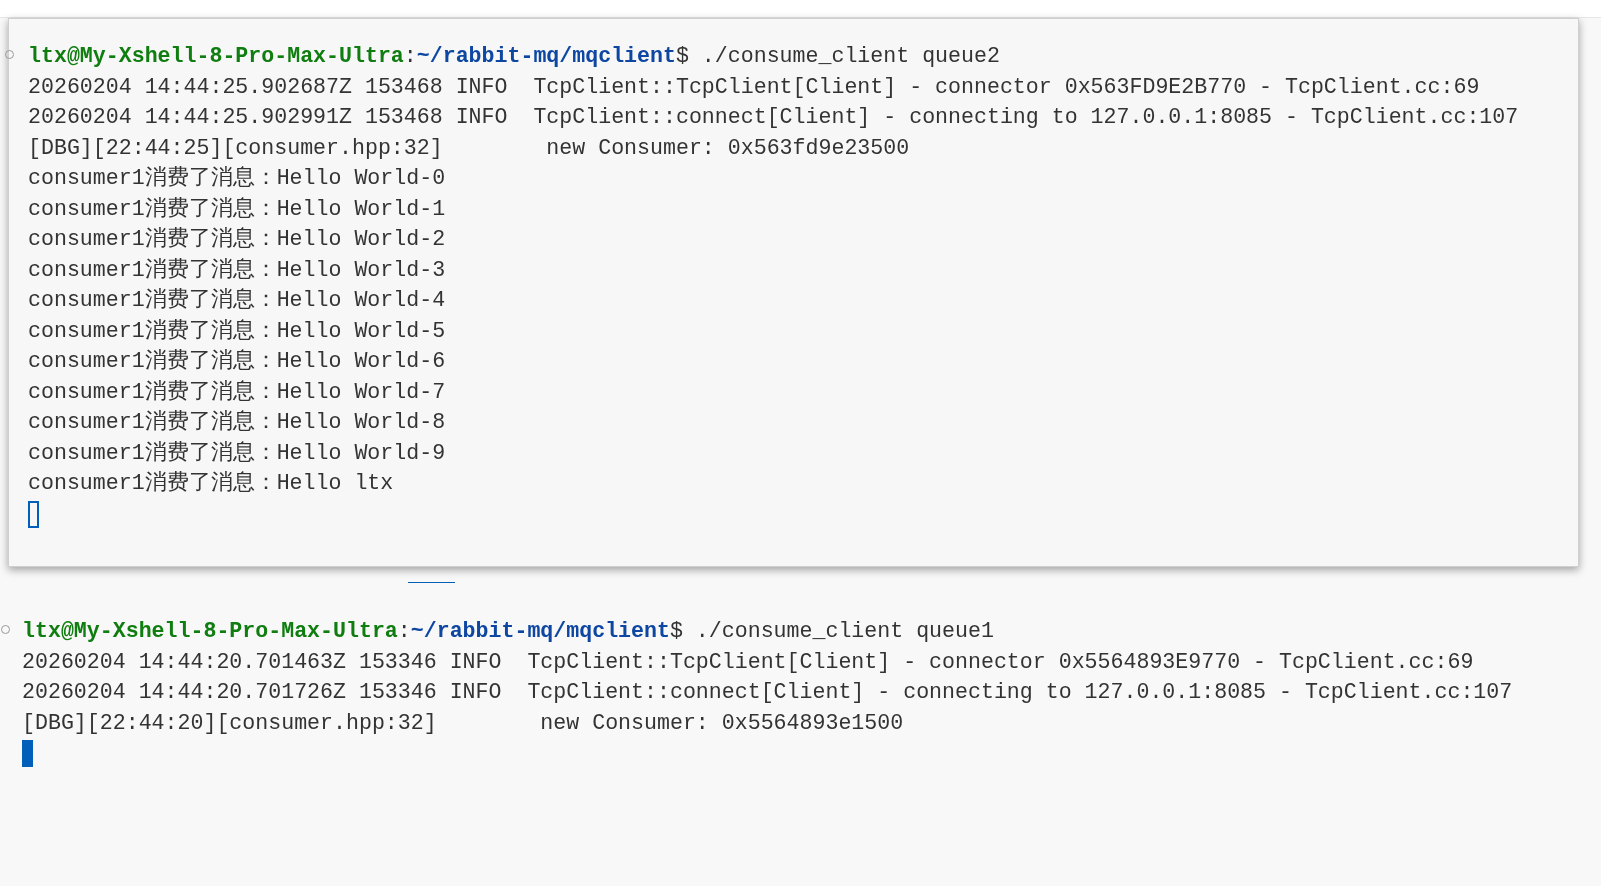 The width and height of the screenshot is (1601, 886). Describe the element at coordinates (237, 178) in the screenshot. I see `output-line: consumer1消费了消息：Hello World-0` at that location.